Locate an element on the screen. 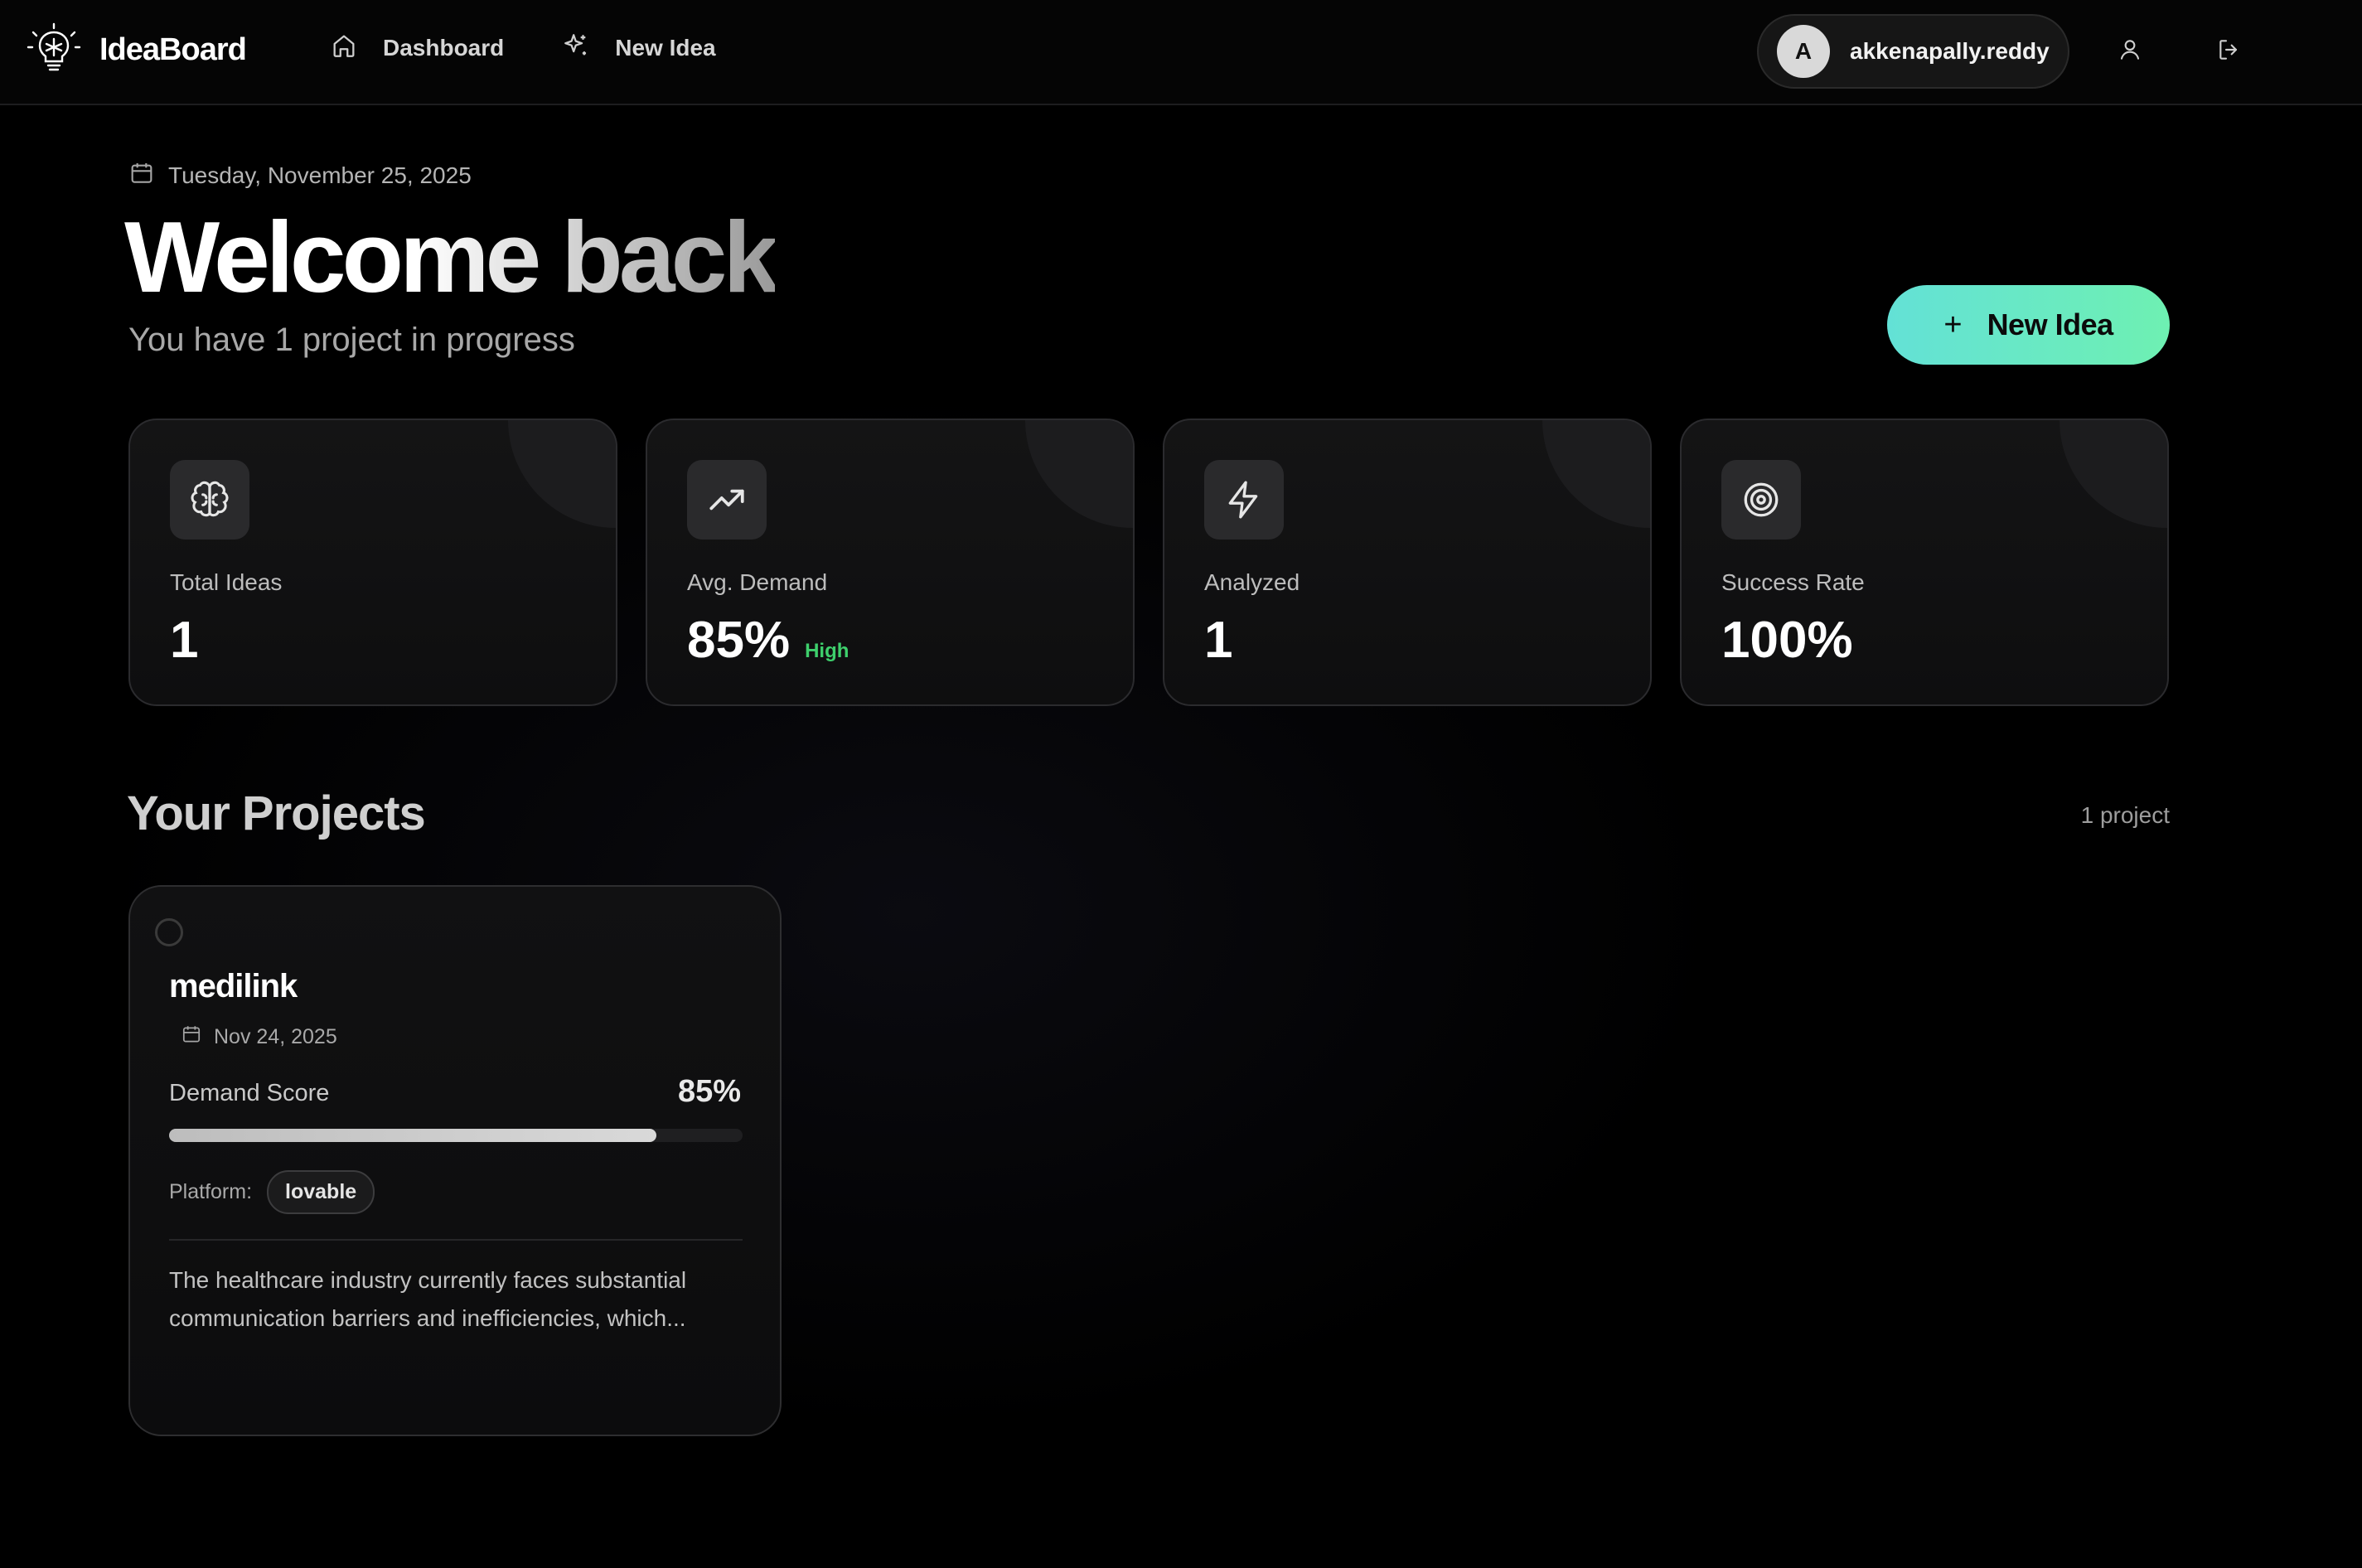 The height and width of the screenshot is (1568, 2362). new-idea-button-label: New Idea is located at coordinates (2050, 324).